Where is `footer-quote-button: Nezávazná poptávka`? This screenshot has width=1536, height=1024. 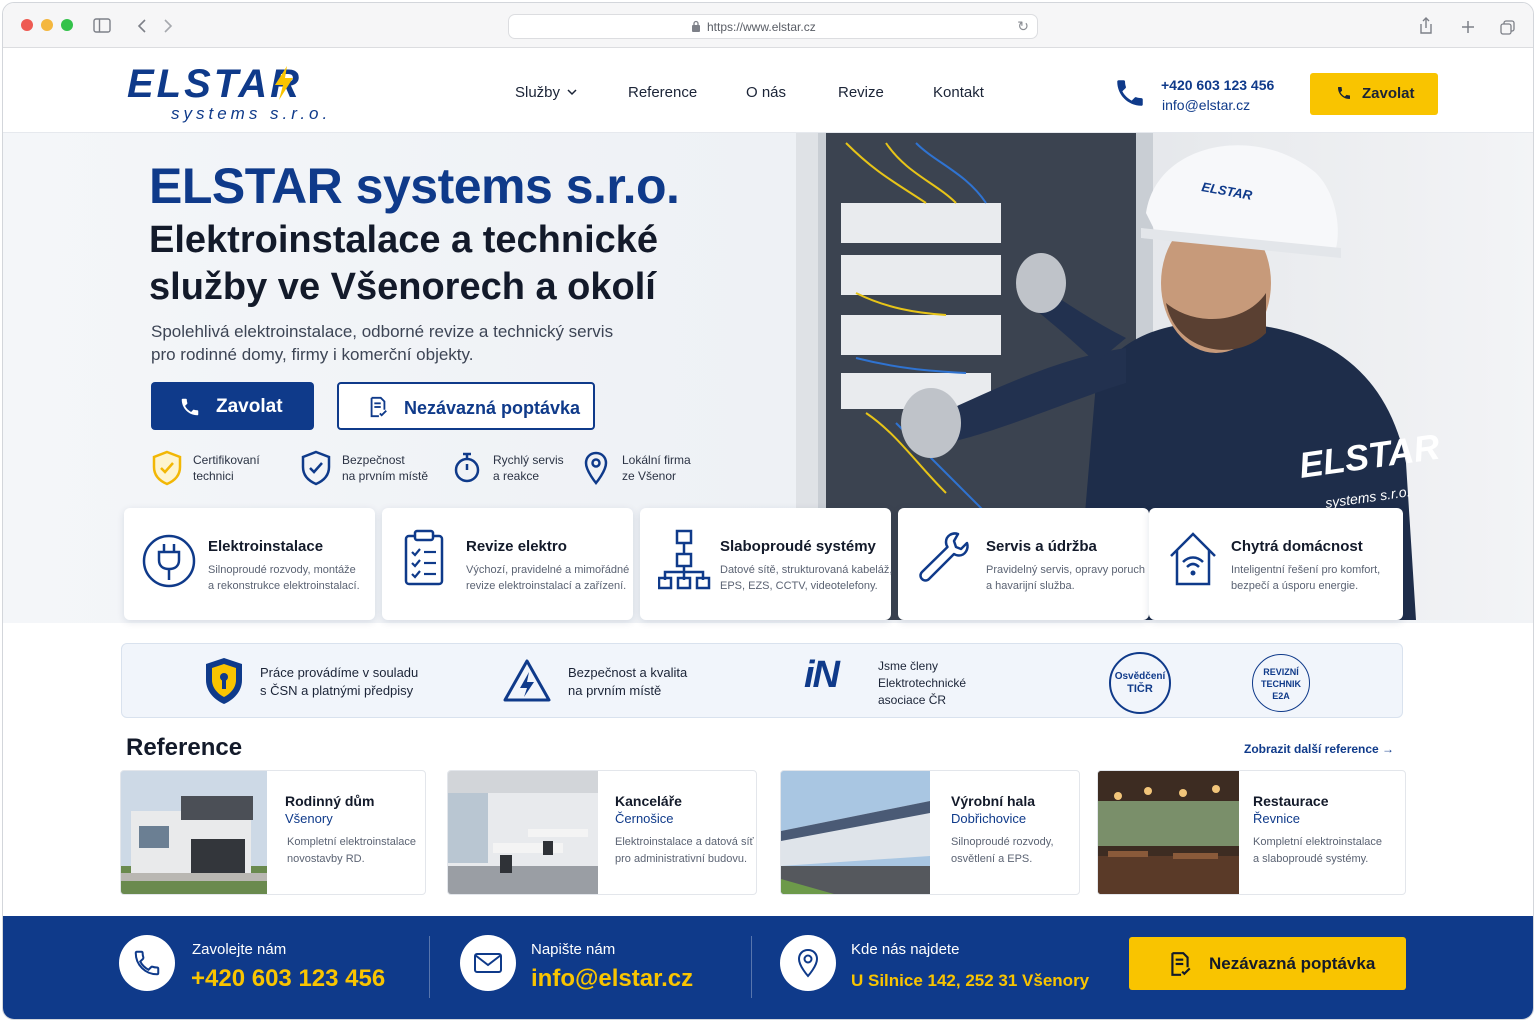
footer-quote-button: Nezávazná poptávka is located at coordinates (1267, 963).